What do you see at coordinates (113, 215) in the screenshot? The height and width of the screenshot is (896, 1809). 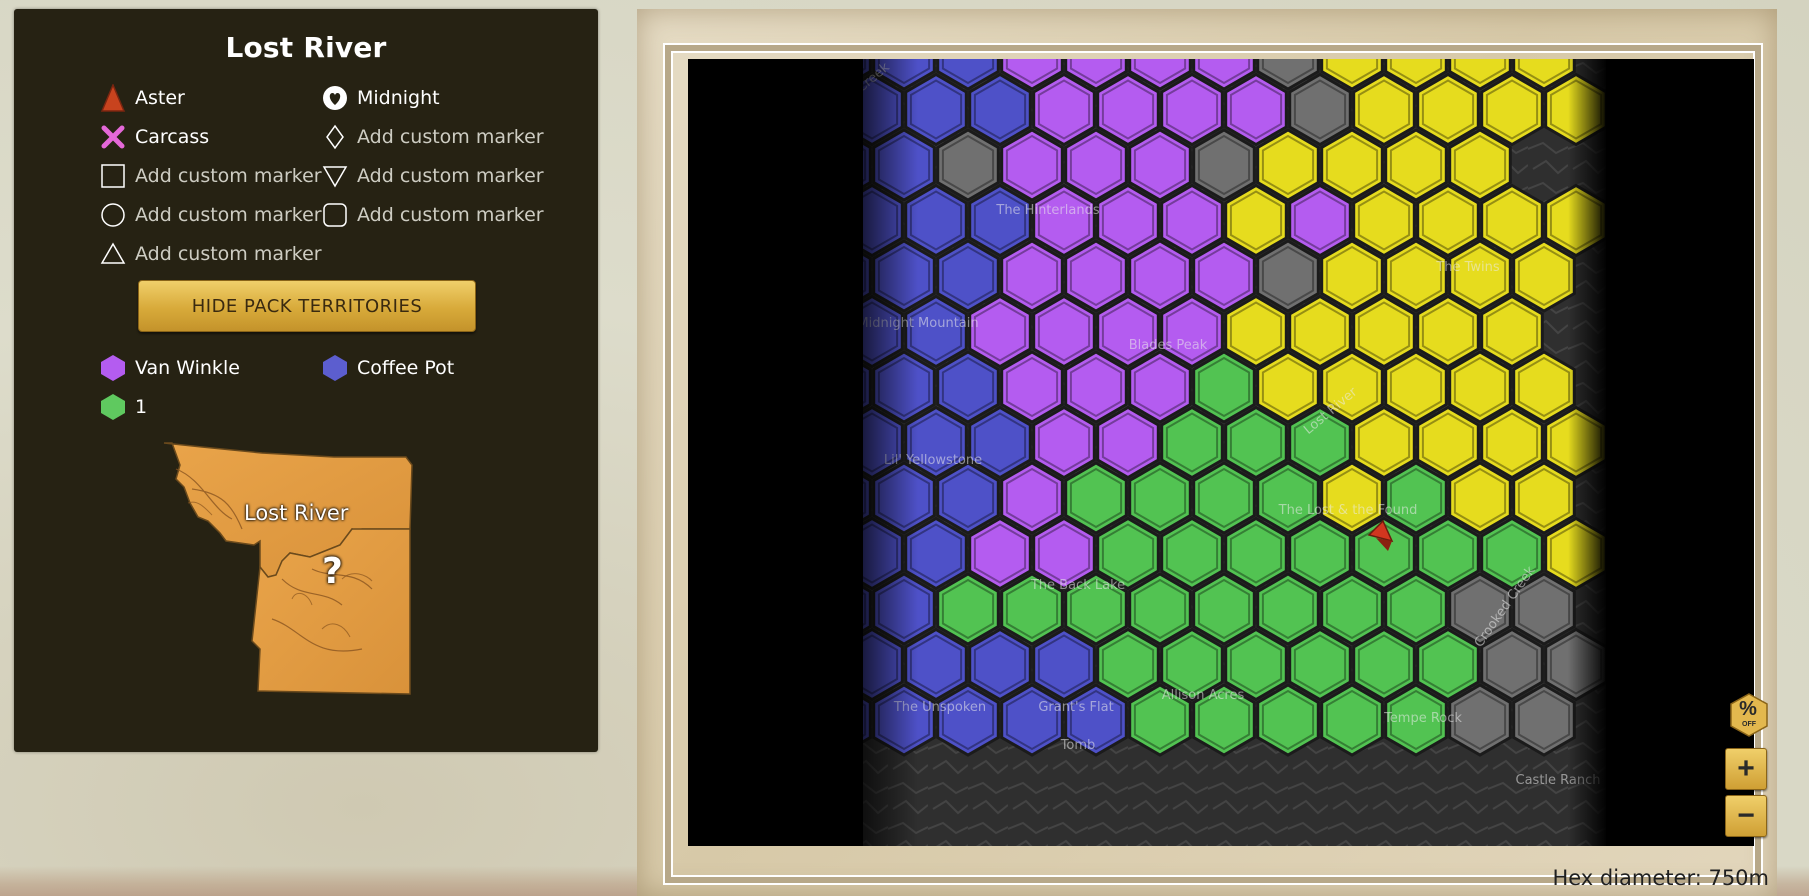 I see `circle-marker-icon` at bounding box center [113, 215].